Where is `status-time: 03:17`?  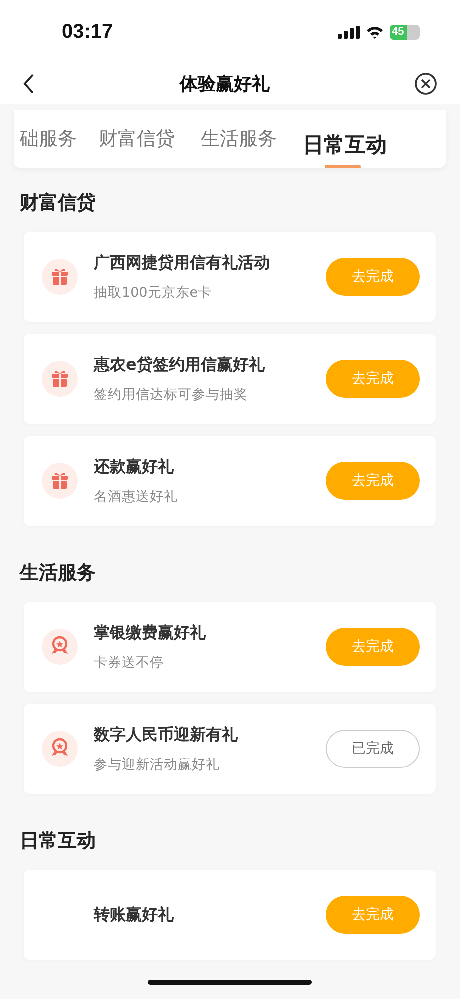 status-time: 03:17 is located at coordinates (88, 32).